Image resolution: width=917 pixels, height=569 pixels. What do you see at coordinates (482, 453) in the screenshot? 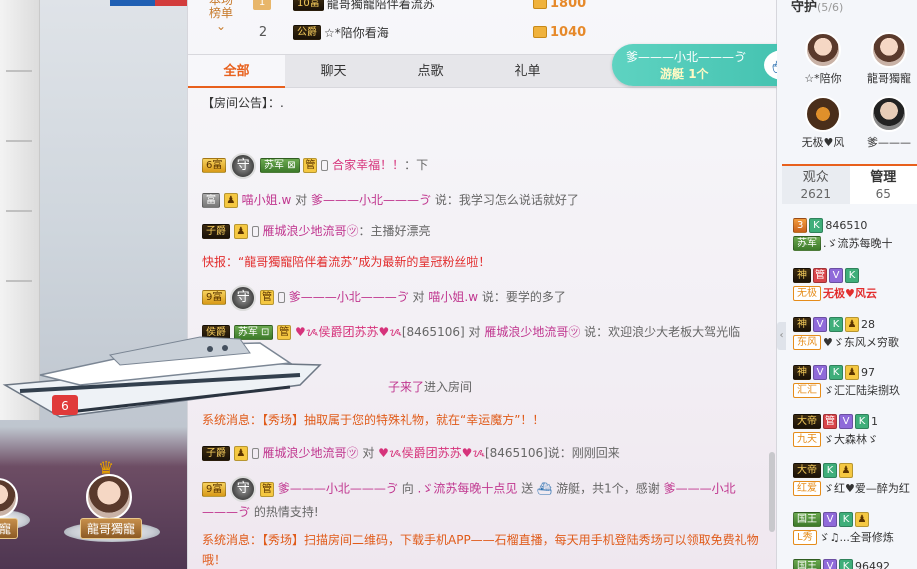
I see `chat-message: 子爵 ♟ 雁城浪少地流哥㋡ 对 ♥ᝰ侯爵团苏苏♥ᝰ[8465106]说：刚刚回来` at bounding box center [482, 453].